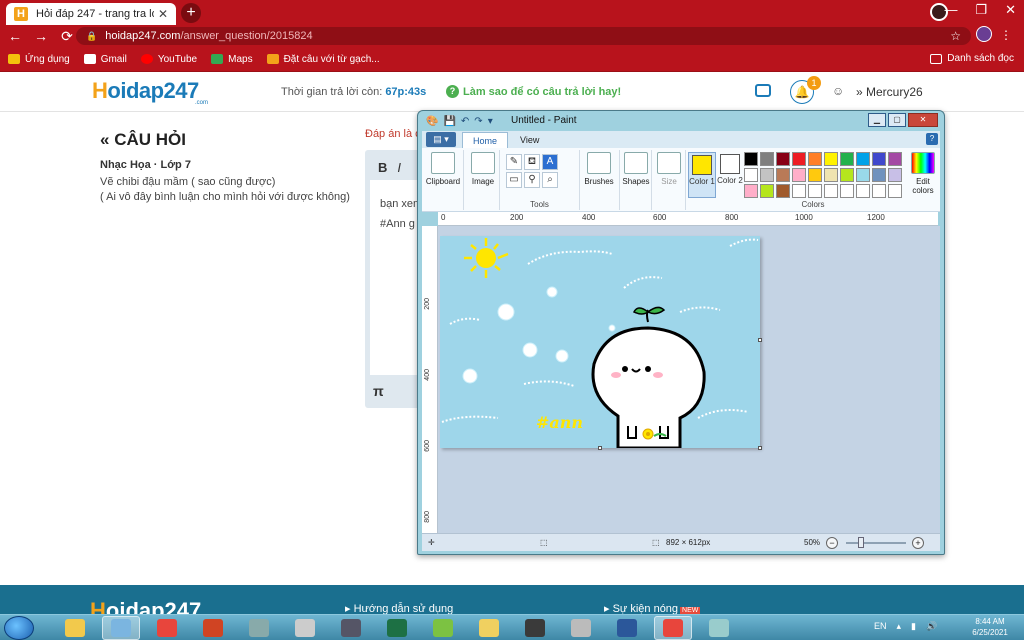  I want to click on paint-maximize-icon: ▢, so click(897, 120).